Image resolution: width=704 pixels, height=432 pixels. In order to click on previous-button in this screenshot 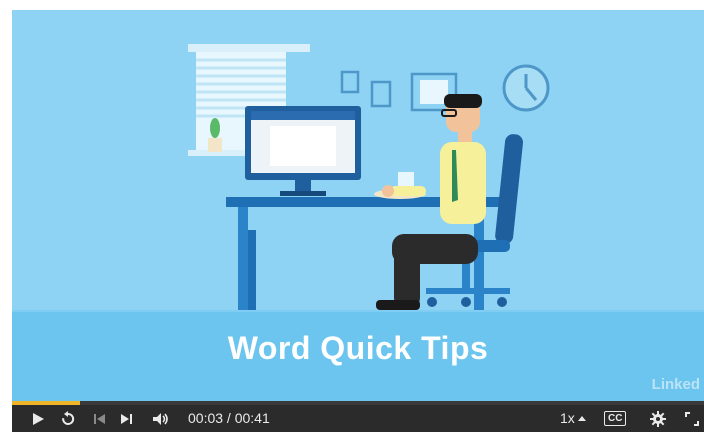, I will do `click(99, 418)`.